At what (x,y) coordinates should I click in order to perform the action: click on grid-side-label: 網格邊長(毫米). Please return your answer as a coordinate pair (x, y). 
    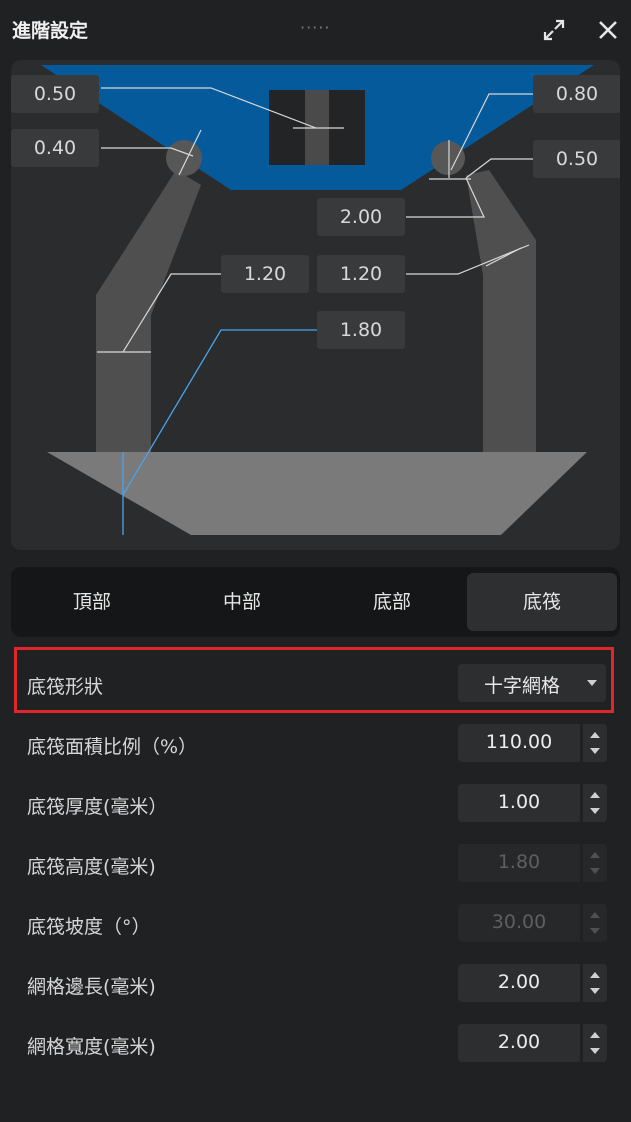
    Looking at the image, I should click on (91, 987).